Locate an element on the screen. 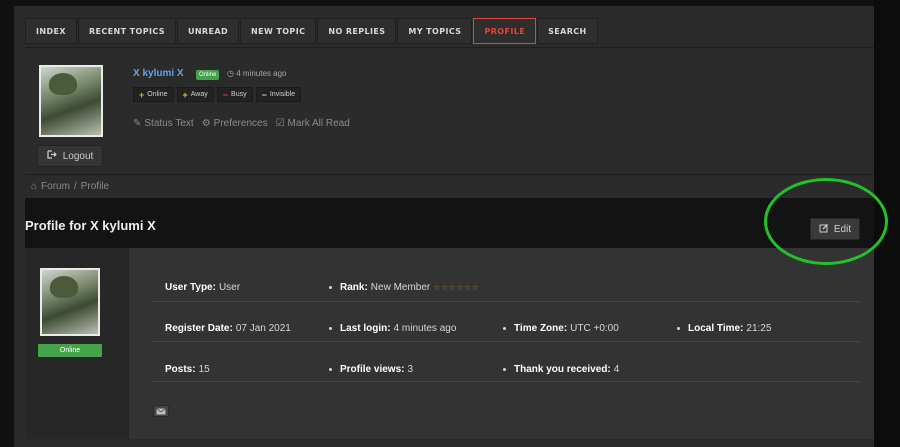 Image resolution: width=900 pixels, height=447 pixels. logout-label: Logout is located at coordinates (78, 156).